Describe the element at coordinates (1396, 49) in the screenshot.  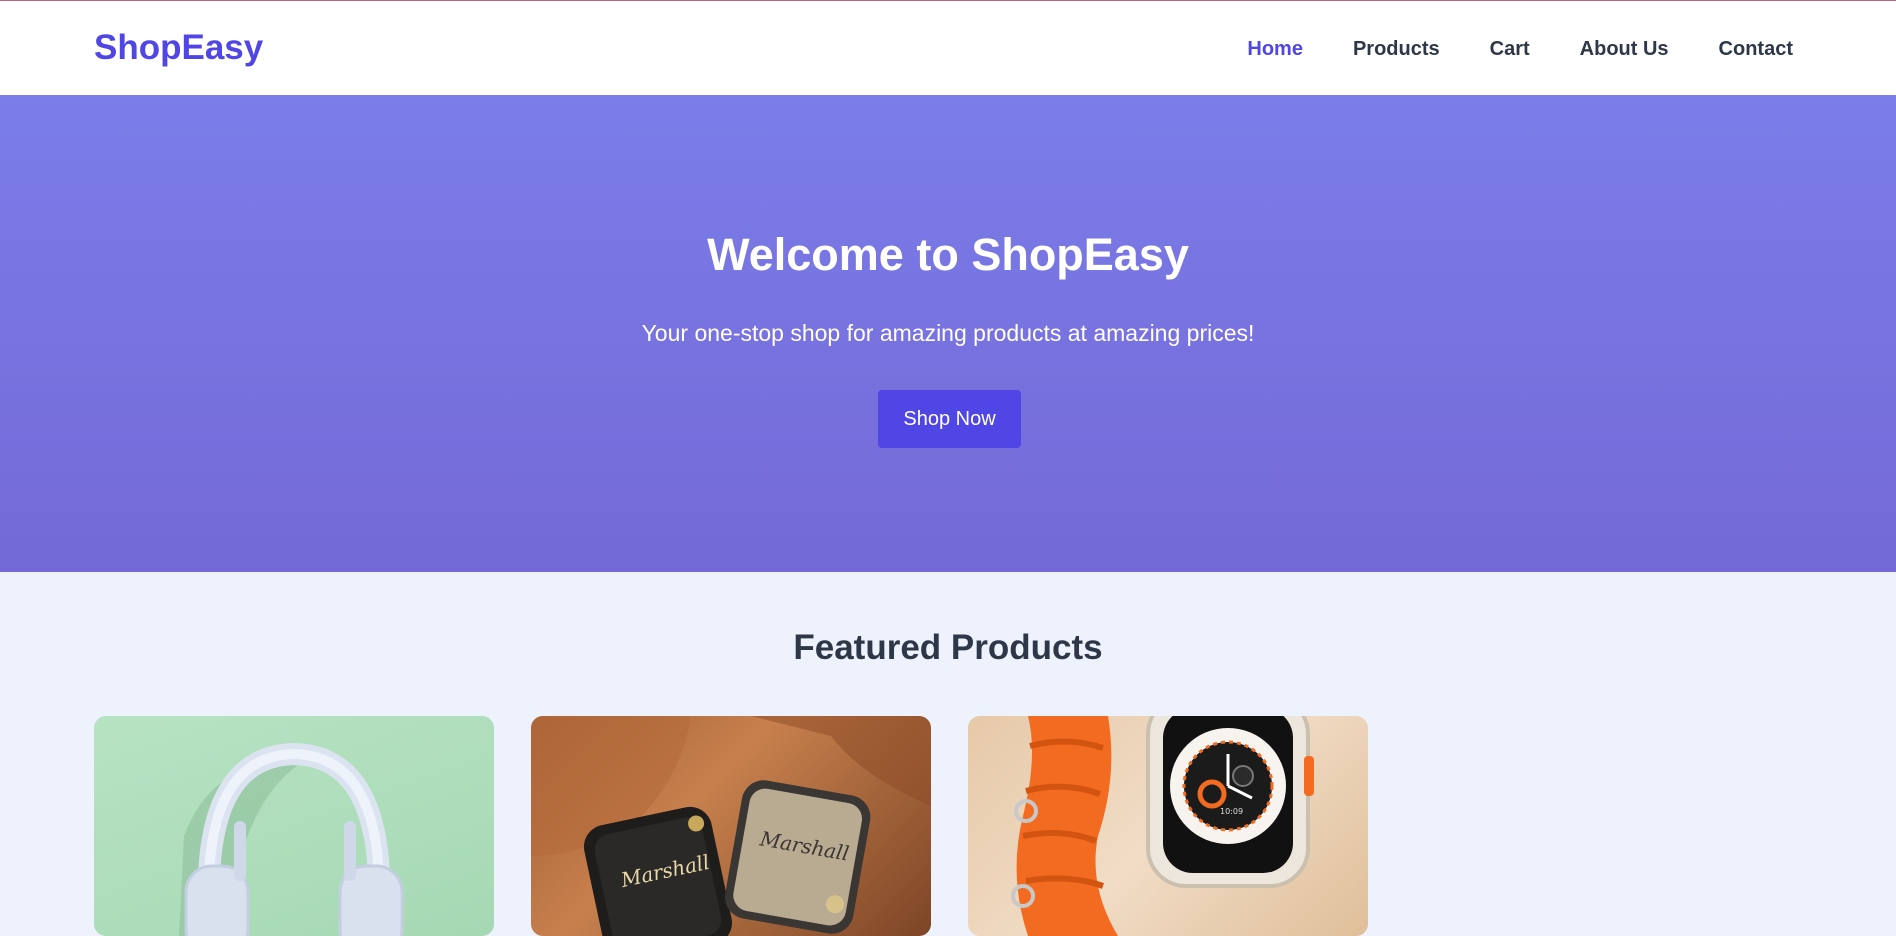
I see `nav-link-products: Products` at that location.